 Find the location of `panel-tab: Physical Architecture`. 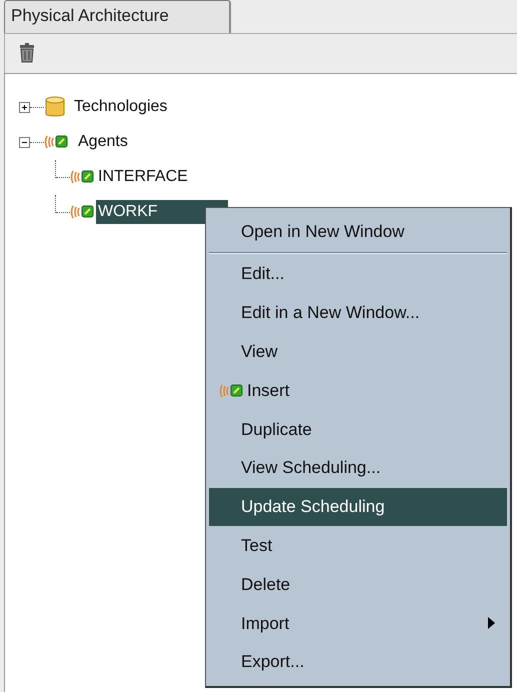

panel-tab: Physical Architecture is located at coordinates (117, 16).